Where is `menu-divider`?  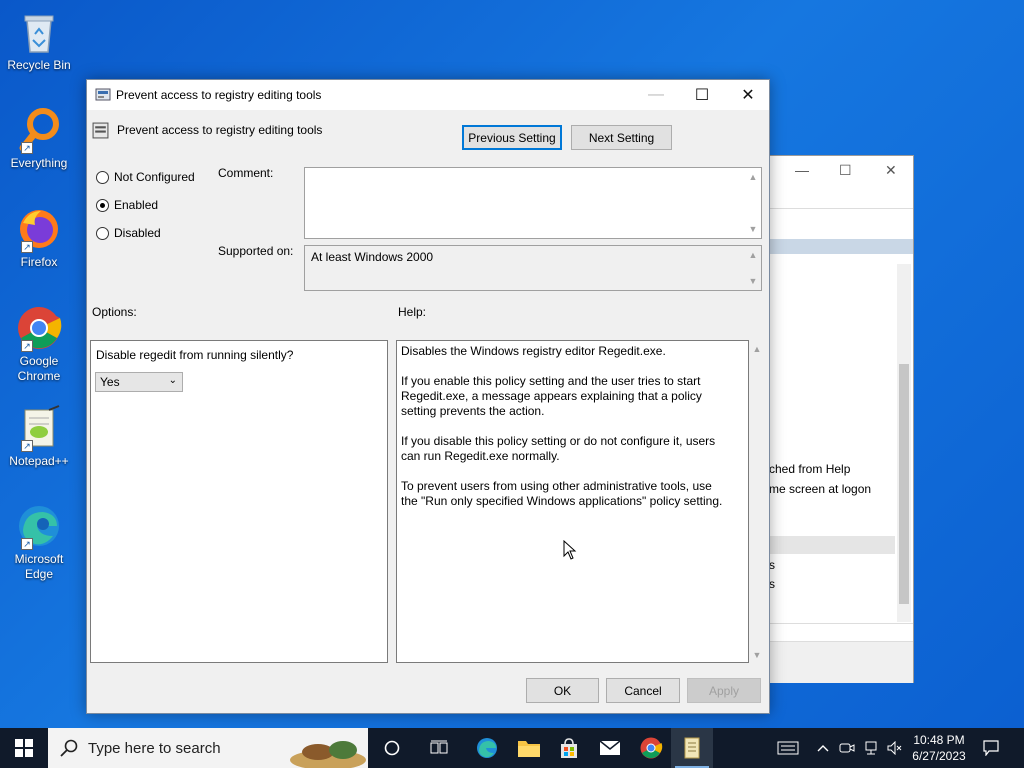 menu-divider is located at coordinates (841, 208).